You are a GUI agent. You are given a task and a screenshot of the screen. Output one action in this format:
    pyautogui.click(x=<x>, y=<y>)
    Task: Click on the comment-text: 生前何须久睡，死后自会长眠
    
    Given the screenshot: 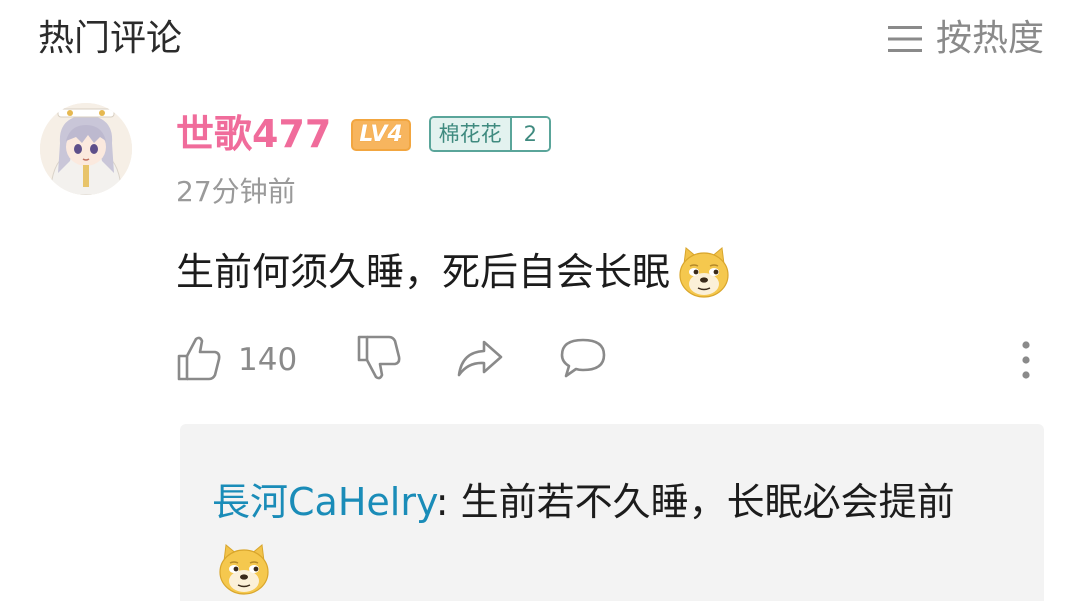 What is the action you would take?
    pyautogui.click(x=423, y=272)
    